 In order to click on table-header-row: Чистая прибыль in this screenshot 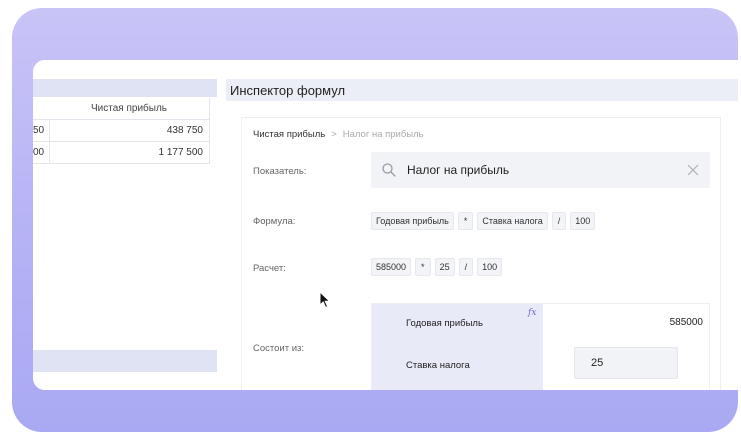, I will do `click(121, 109)`.